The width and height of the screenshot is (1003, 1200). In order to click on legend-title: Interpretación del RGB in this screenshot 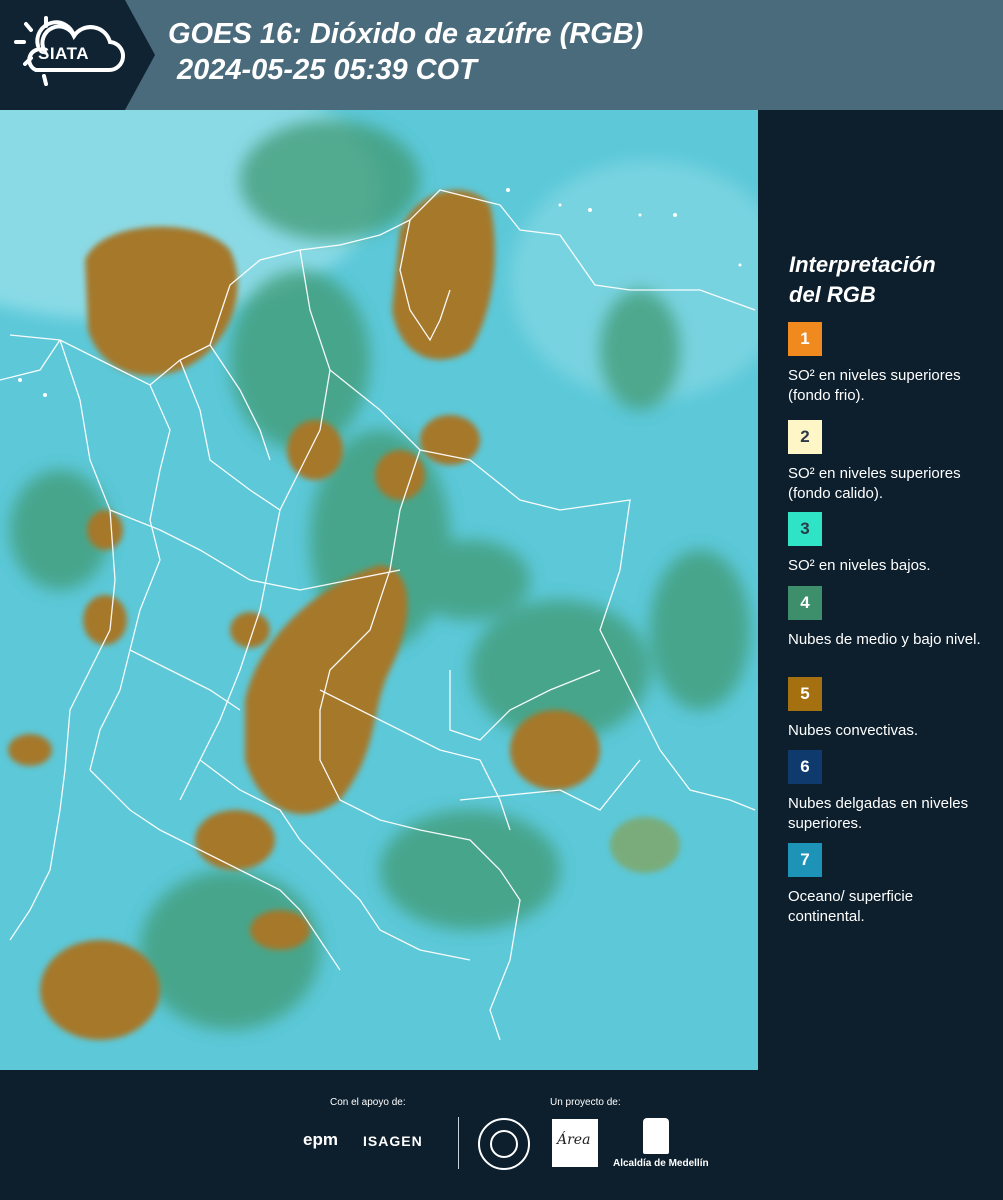, I will do `click(889, 280)`.